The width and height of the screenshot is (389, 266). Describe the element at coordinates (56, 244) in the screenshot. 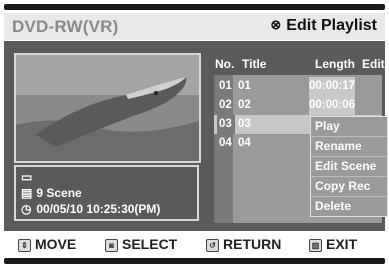

I see `move-label: MOVE` at that location.